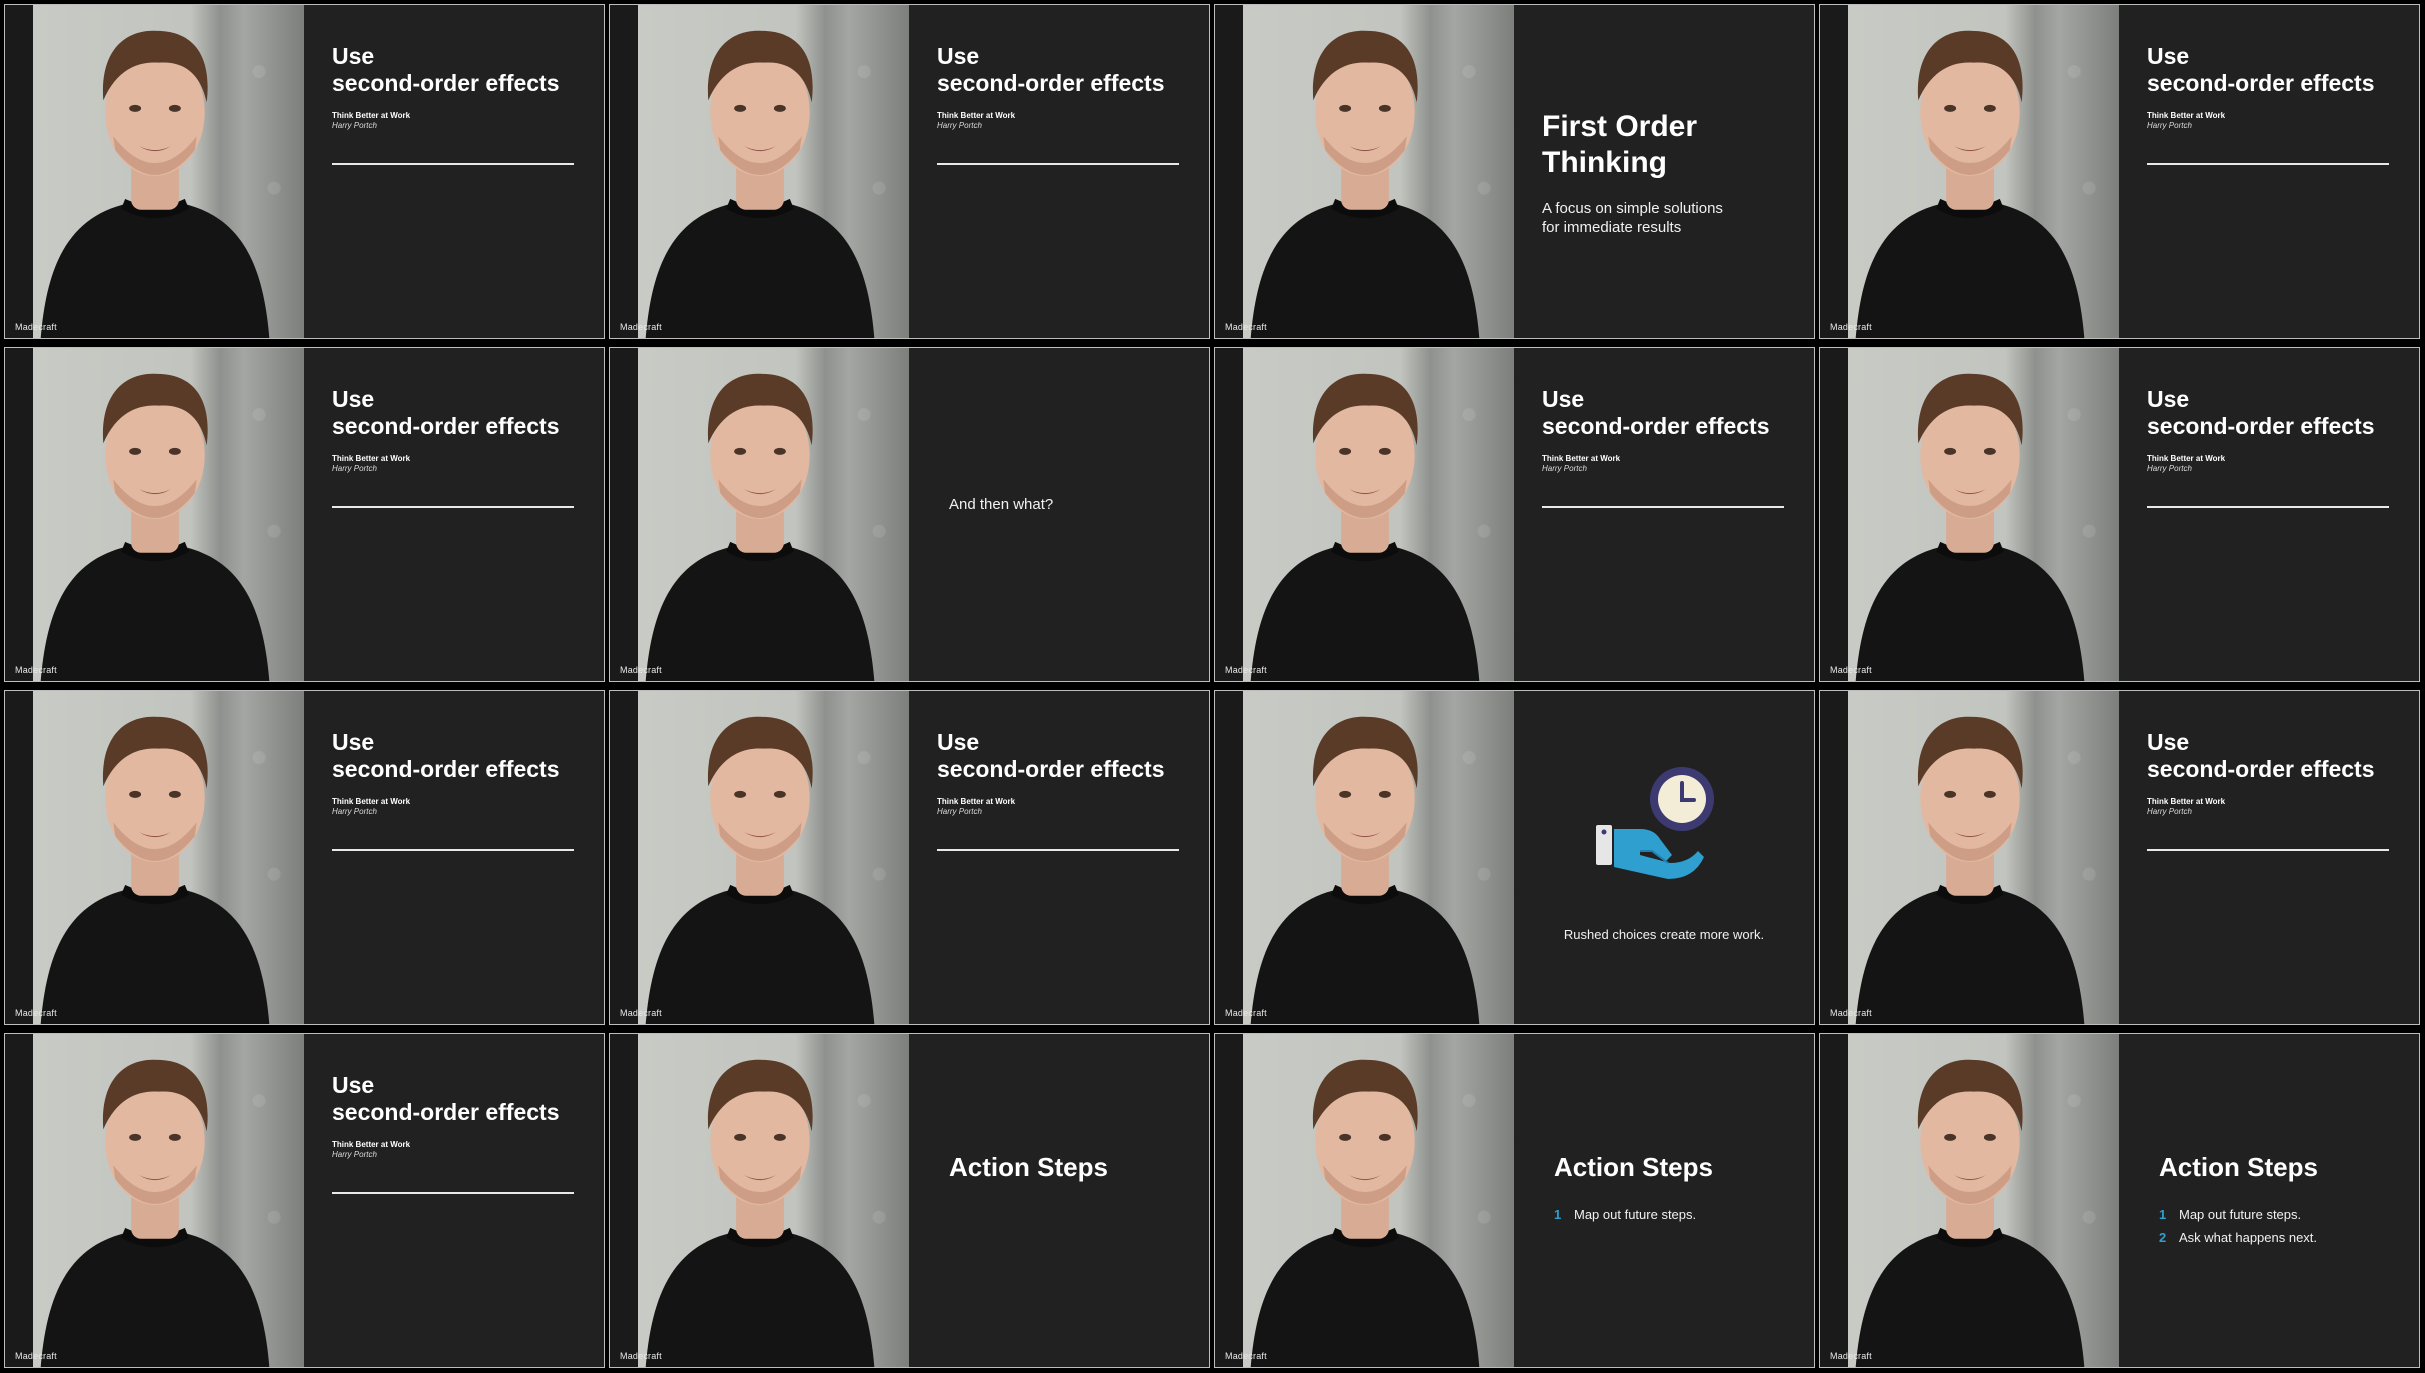 Image resolution: width=2425 pixels, height=1373 pixels. I want to click on slide-panel: And then what?, so click(1059, 514).